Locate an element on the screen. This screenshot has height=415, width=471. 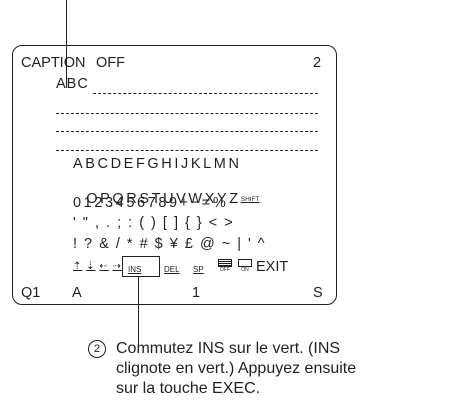
shift-key: SHIFT is located at coordinates (250, 200).